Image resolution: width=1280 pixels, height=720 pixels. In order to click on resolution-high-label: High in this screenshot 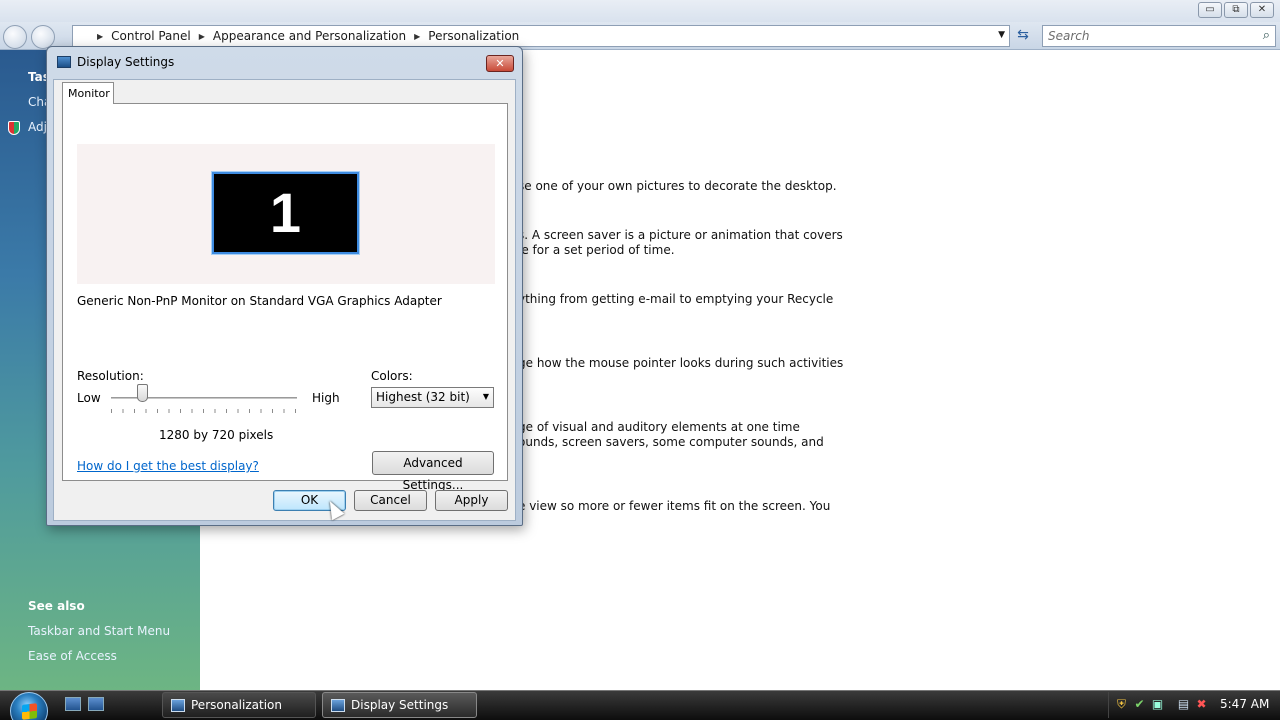, I will do `click(326, 398)`.